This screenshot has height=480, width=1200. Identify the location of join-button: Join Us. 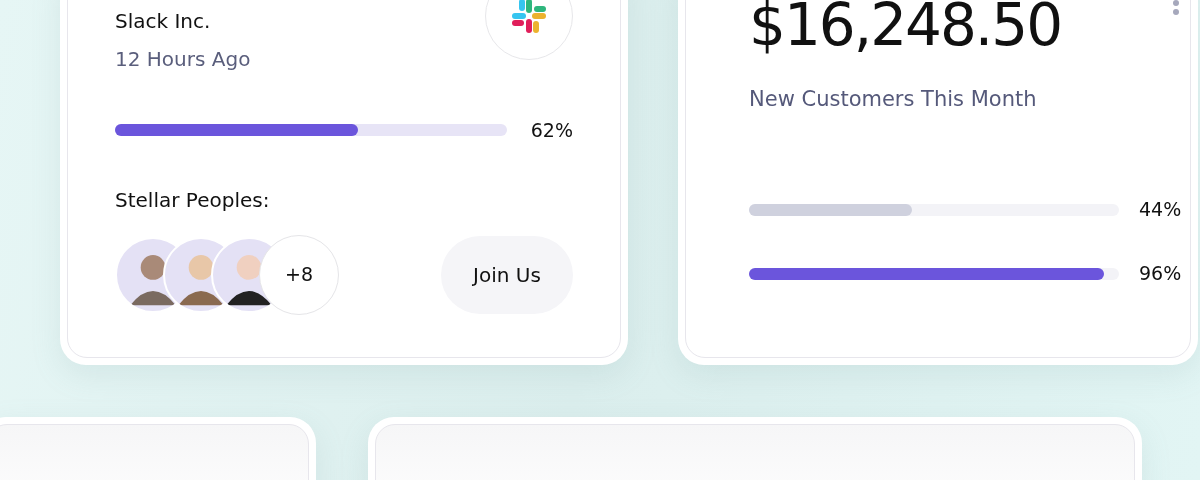
(507, 274).